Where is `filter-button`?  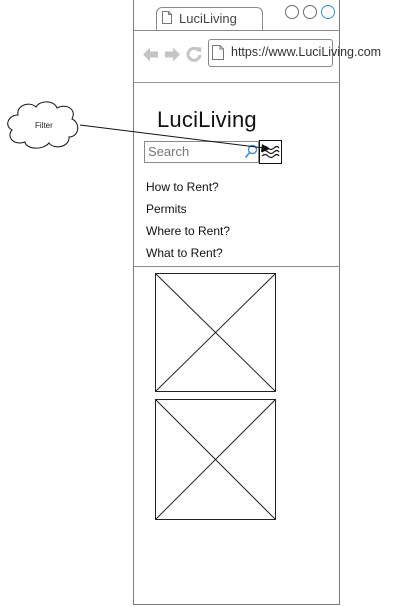
filter-button is located at coordinates (270, 152).